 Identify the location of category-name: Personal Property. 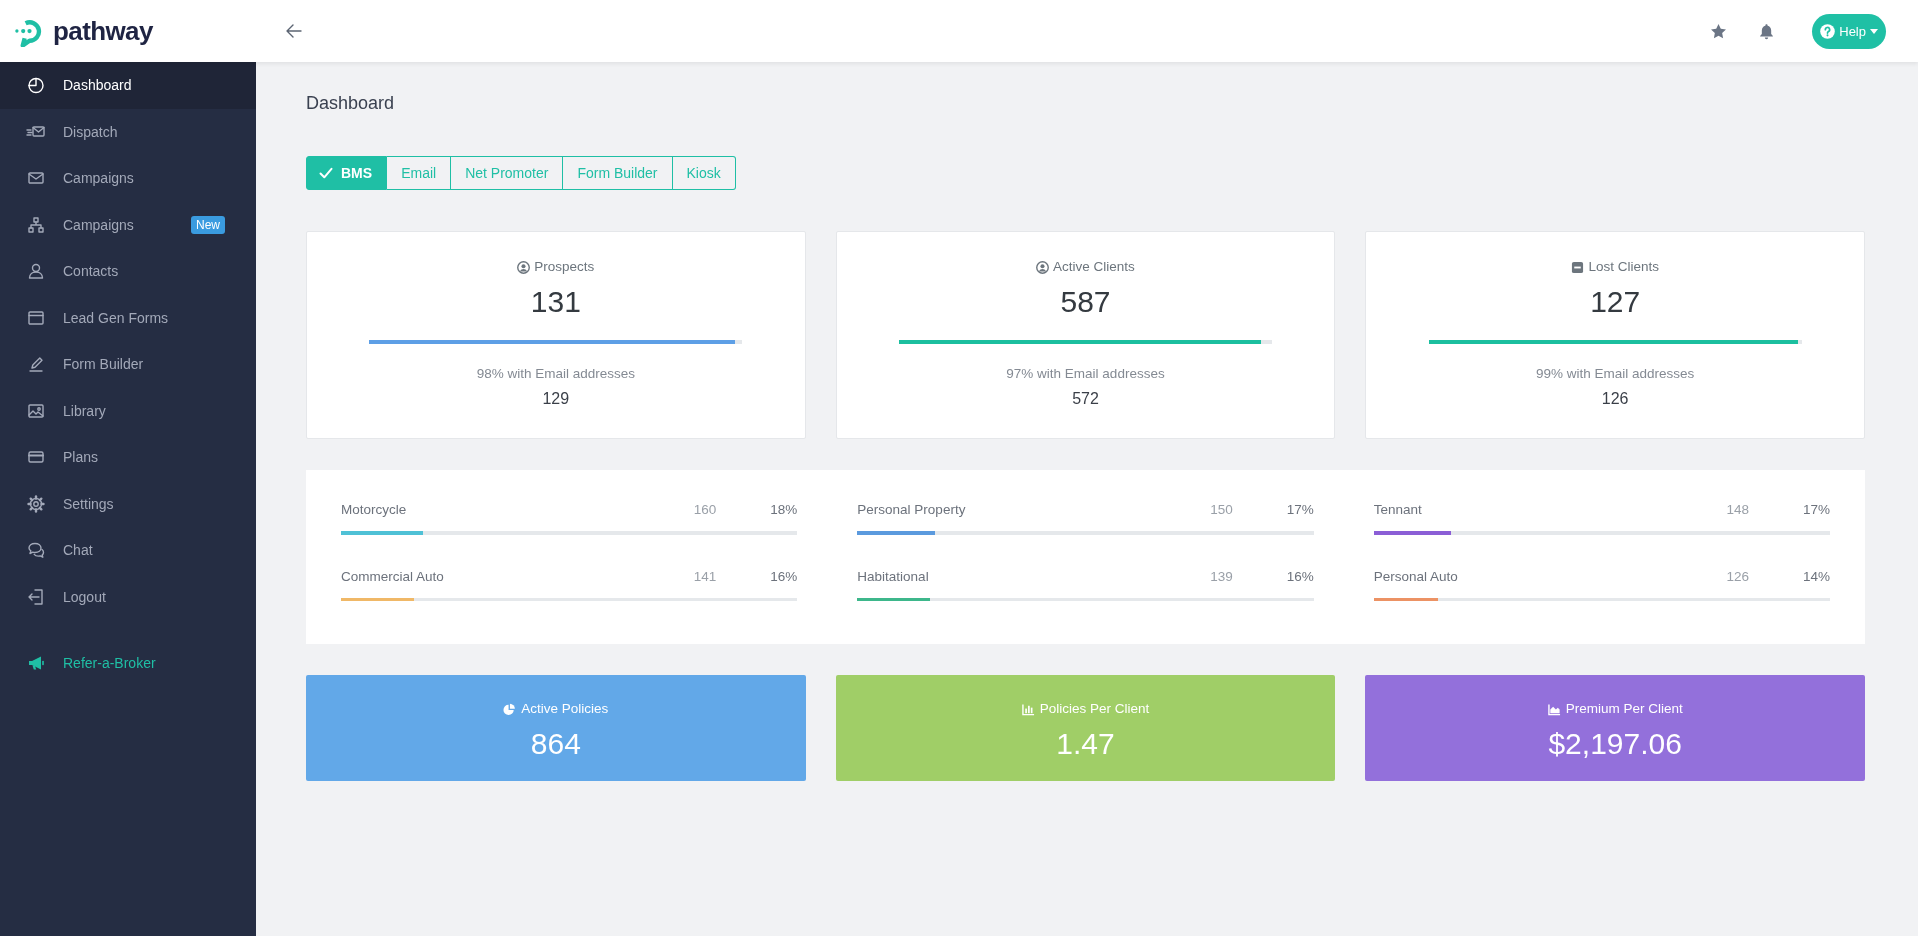
(912, 510).